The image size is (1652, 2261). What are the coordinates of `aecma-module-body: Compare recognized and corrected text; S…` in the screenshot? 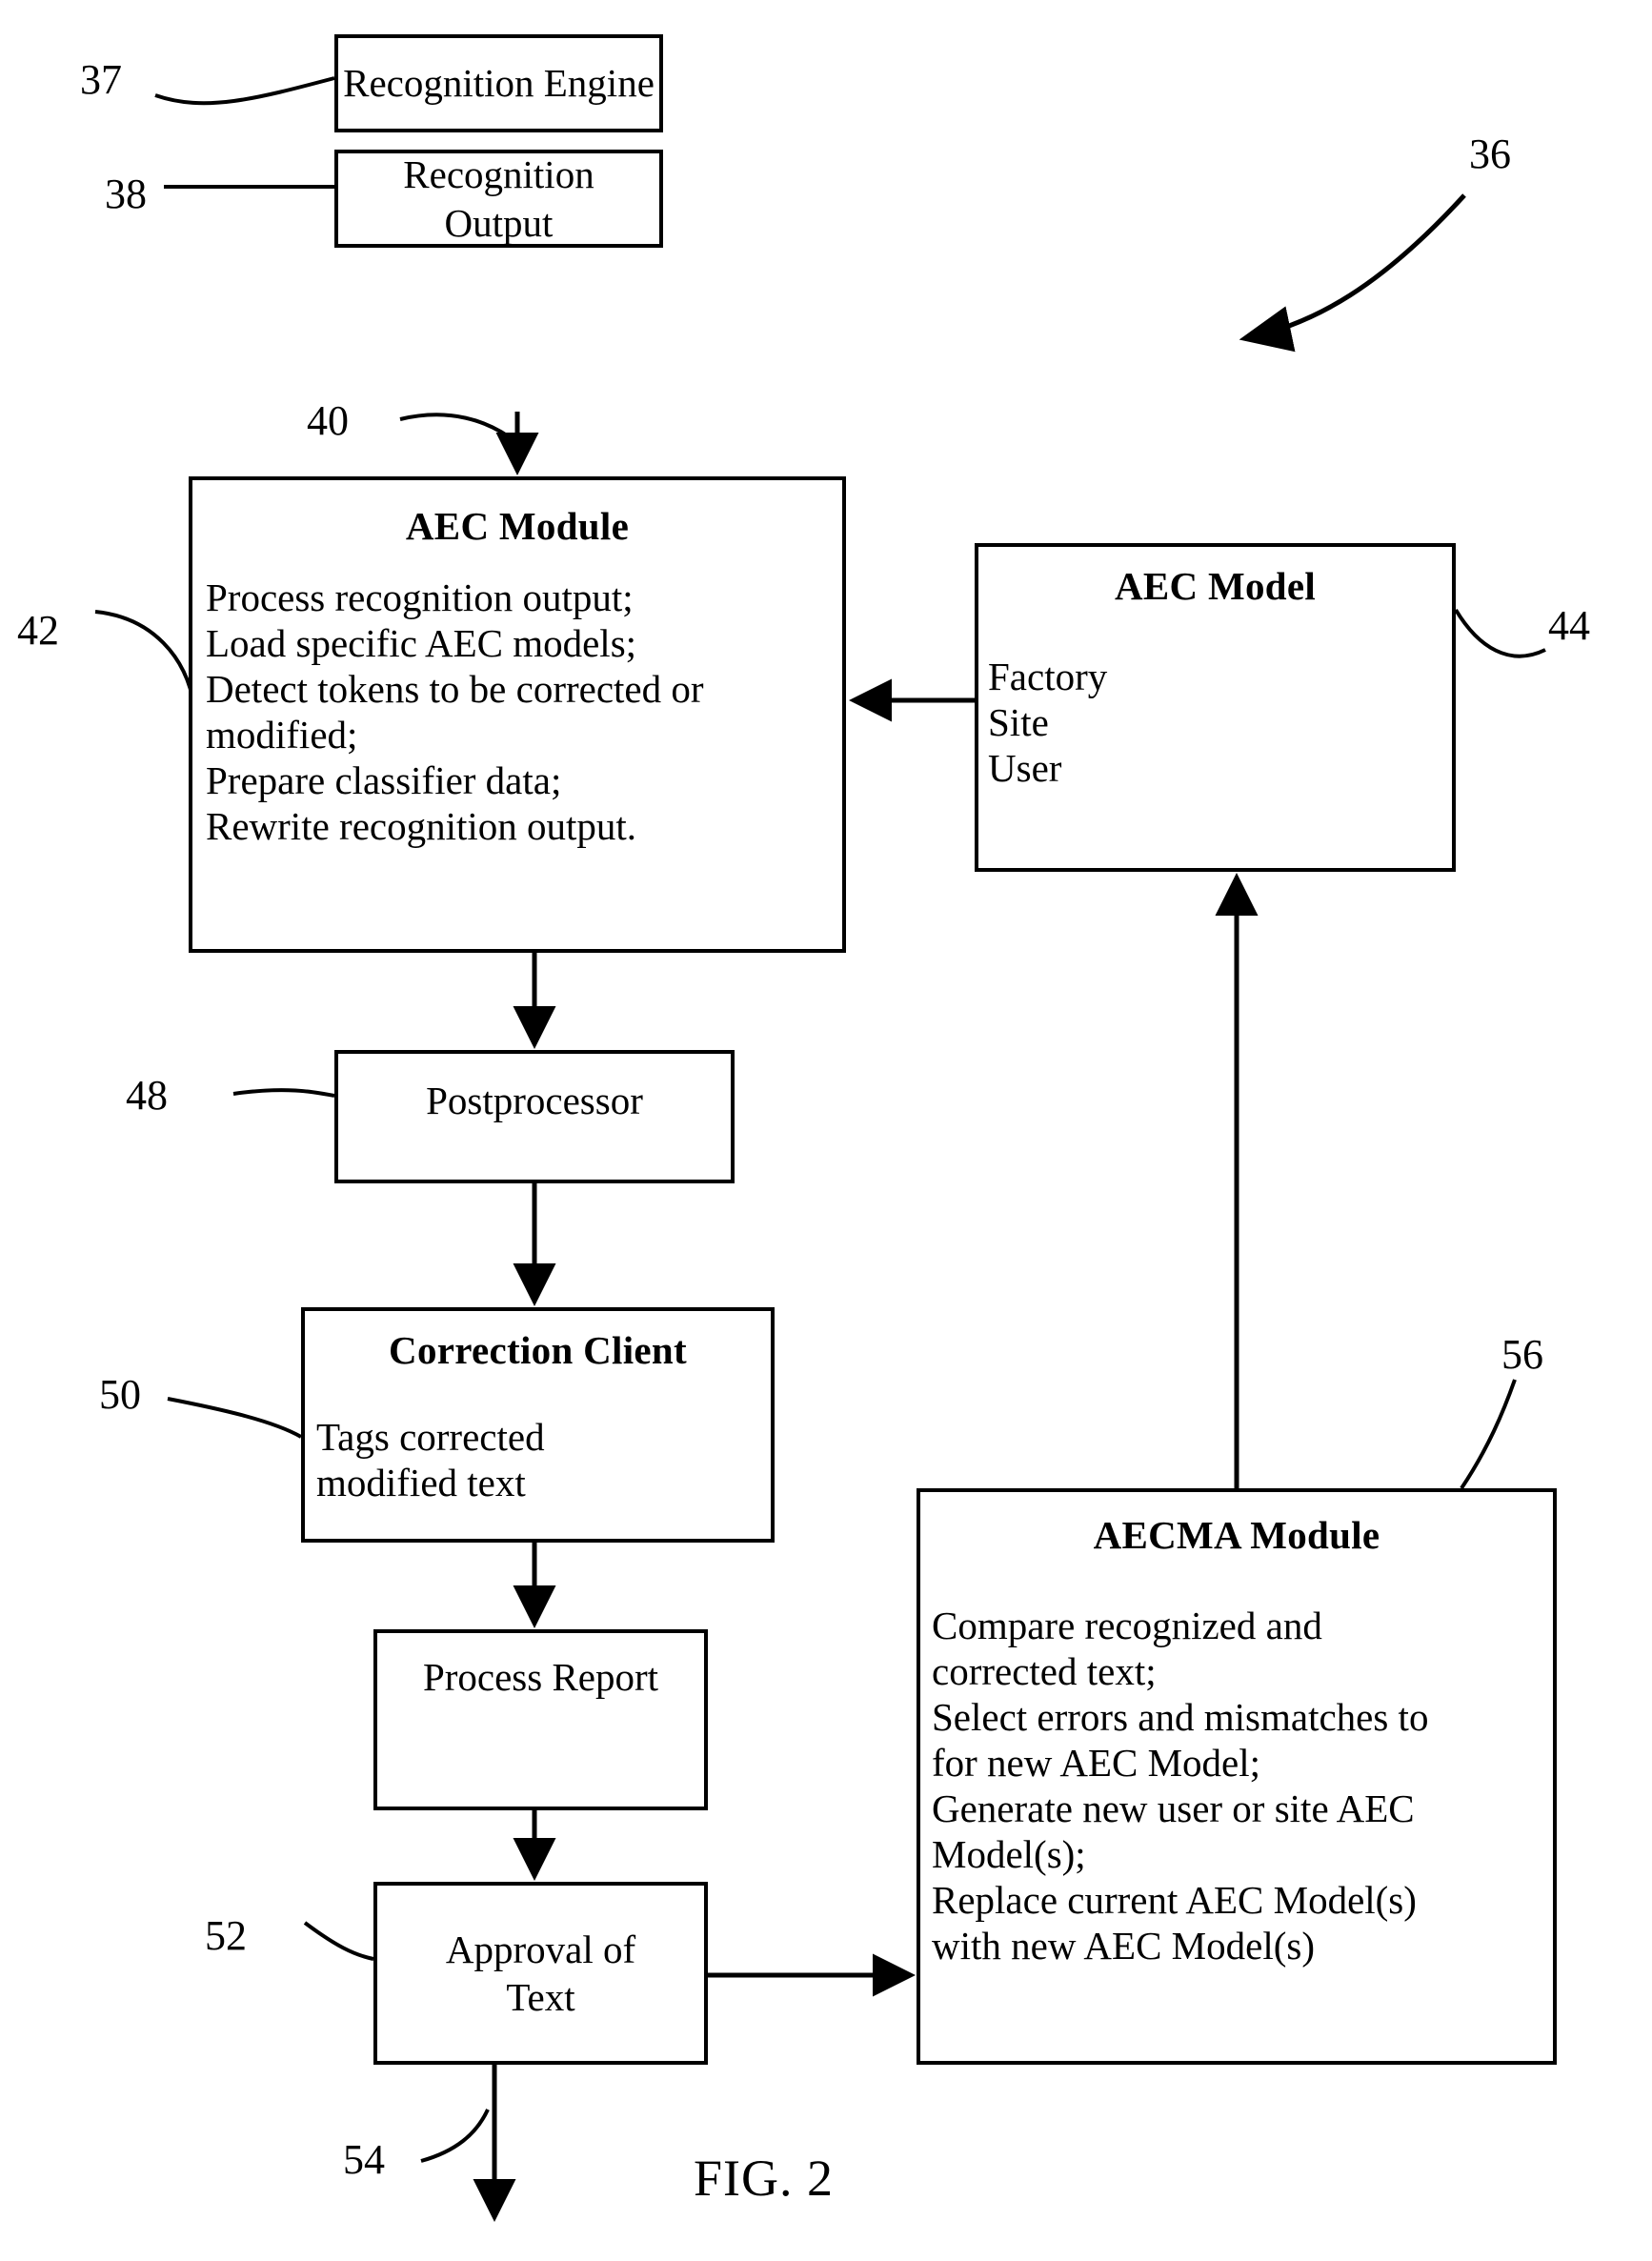 It's located at (1180, 1786).